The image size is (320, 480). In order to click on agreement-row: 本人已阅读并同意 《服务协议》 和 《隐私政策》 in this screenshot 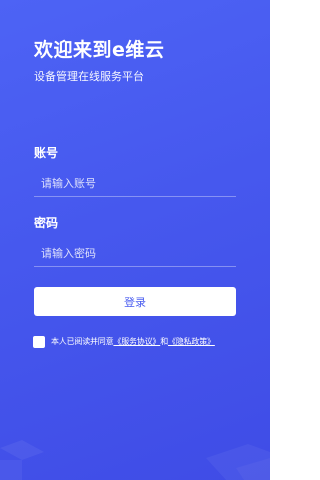, I will do `click(143, 342)`.